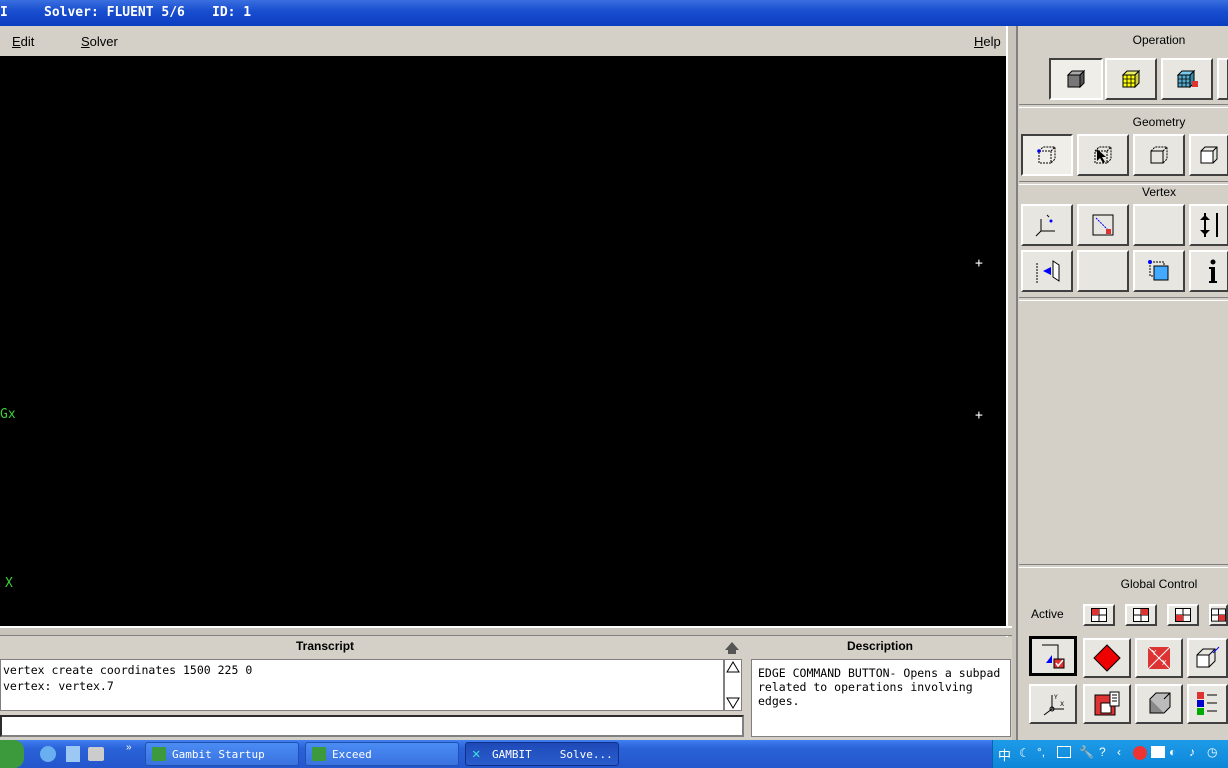 The width and height of the screenshot is (1228, 768). Describe the element at coordinates (1159, 704) in the screenshot. I see `render-shaded-button` at that location.